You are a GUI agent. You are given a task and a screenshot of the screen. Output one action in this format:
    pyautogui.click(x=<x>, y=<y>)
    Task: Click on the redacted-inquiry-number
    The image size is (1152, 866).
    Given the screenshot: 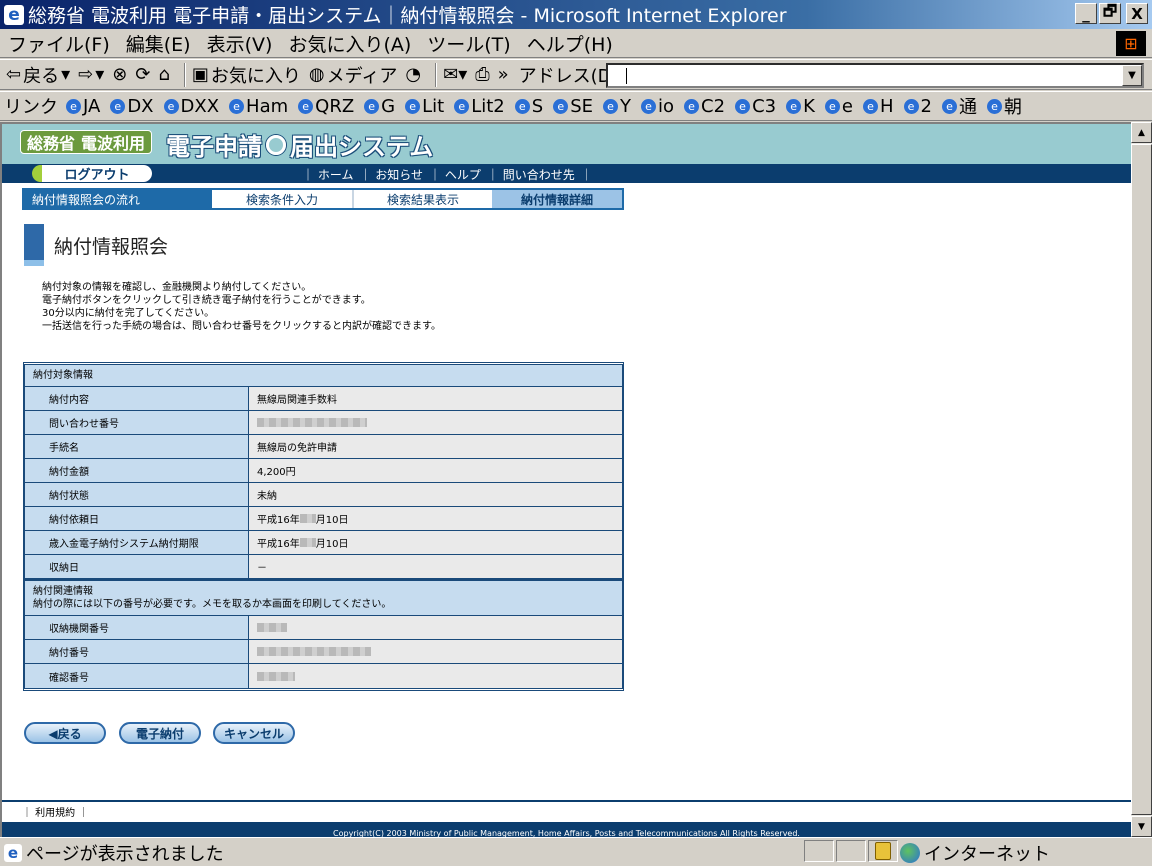 What is the action you would take?
    pyautogui.click(x=312, y=422)
    